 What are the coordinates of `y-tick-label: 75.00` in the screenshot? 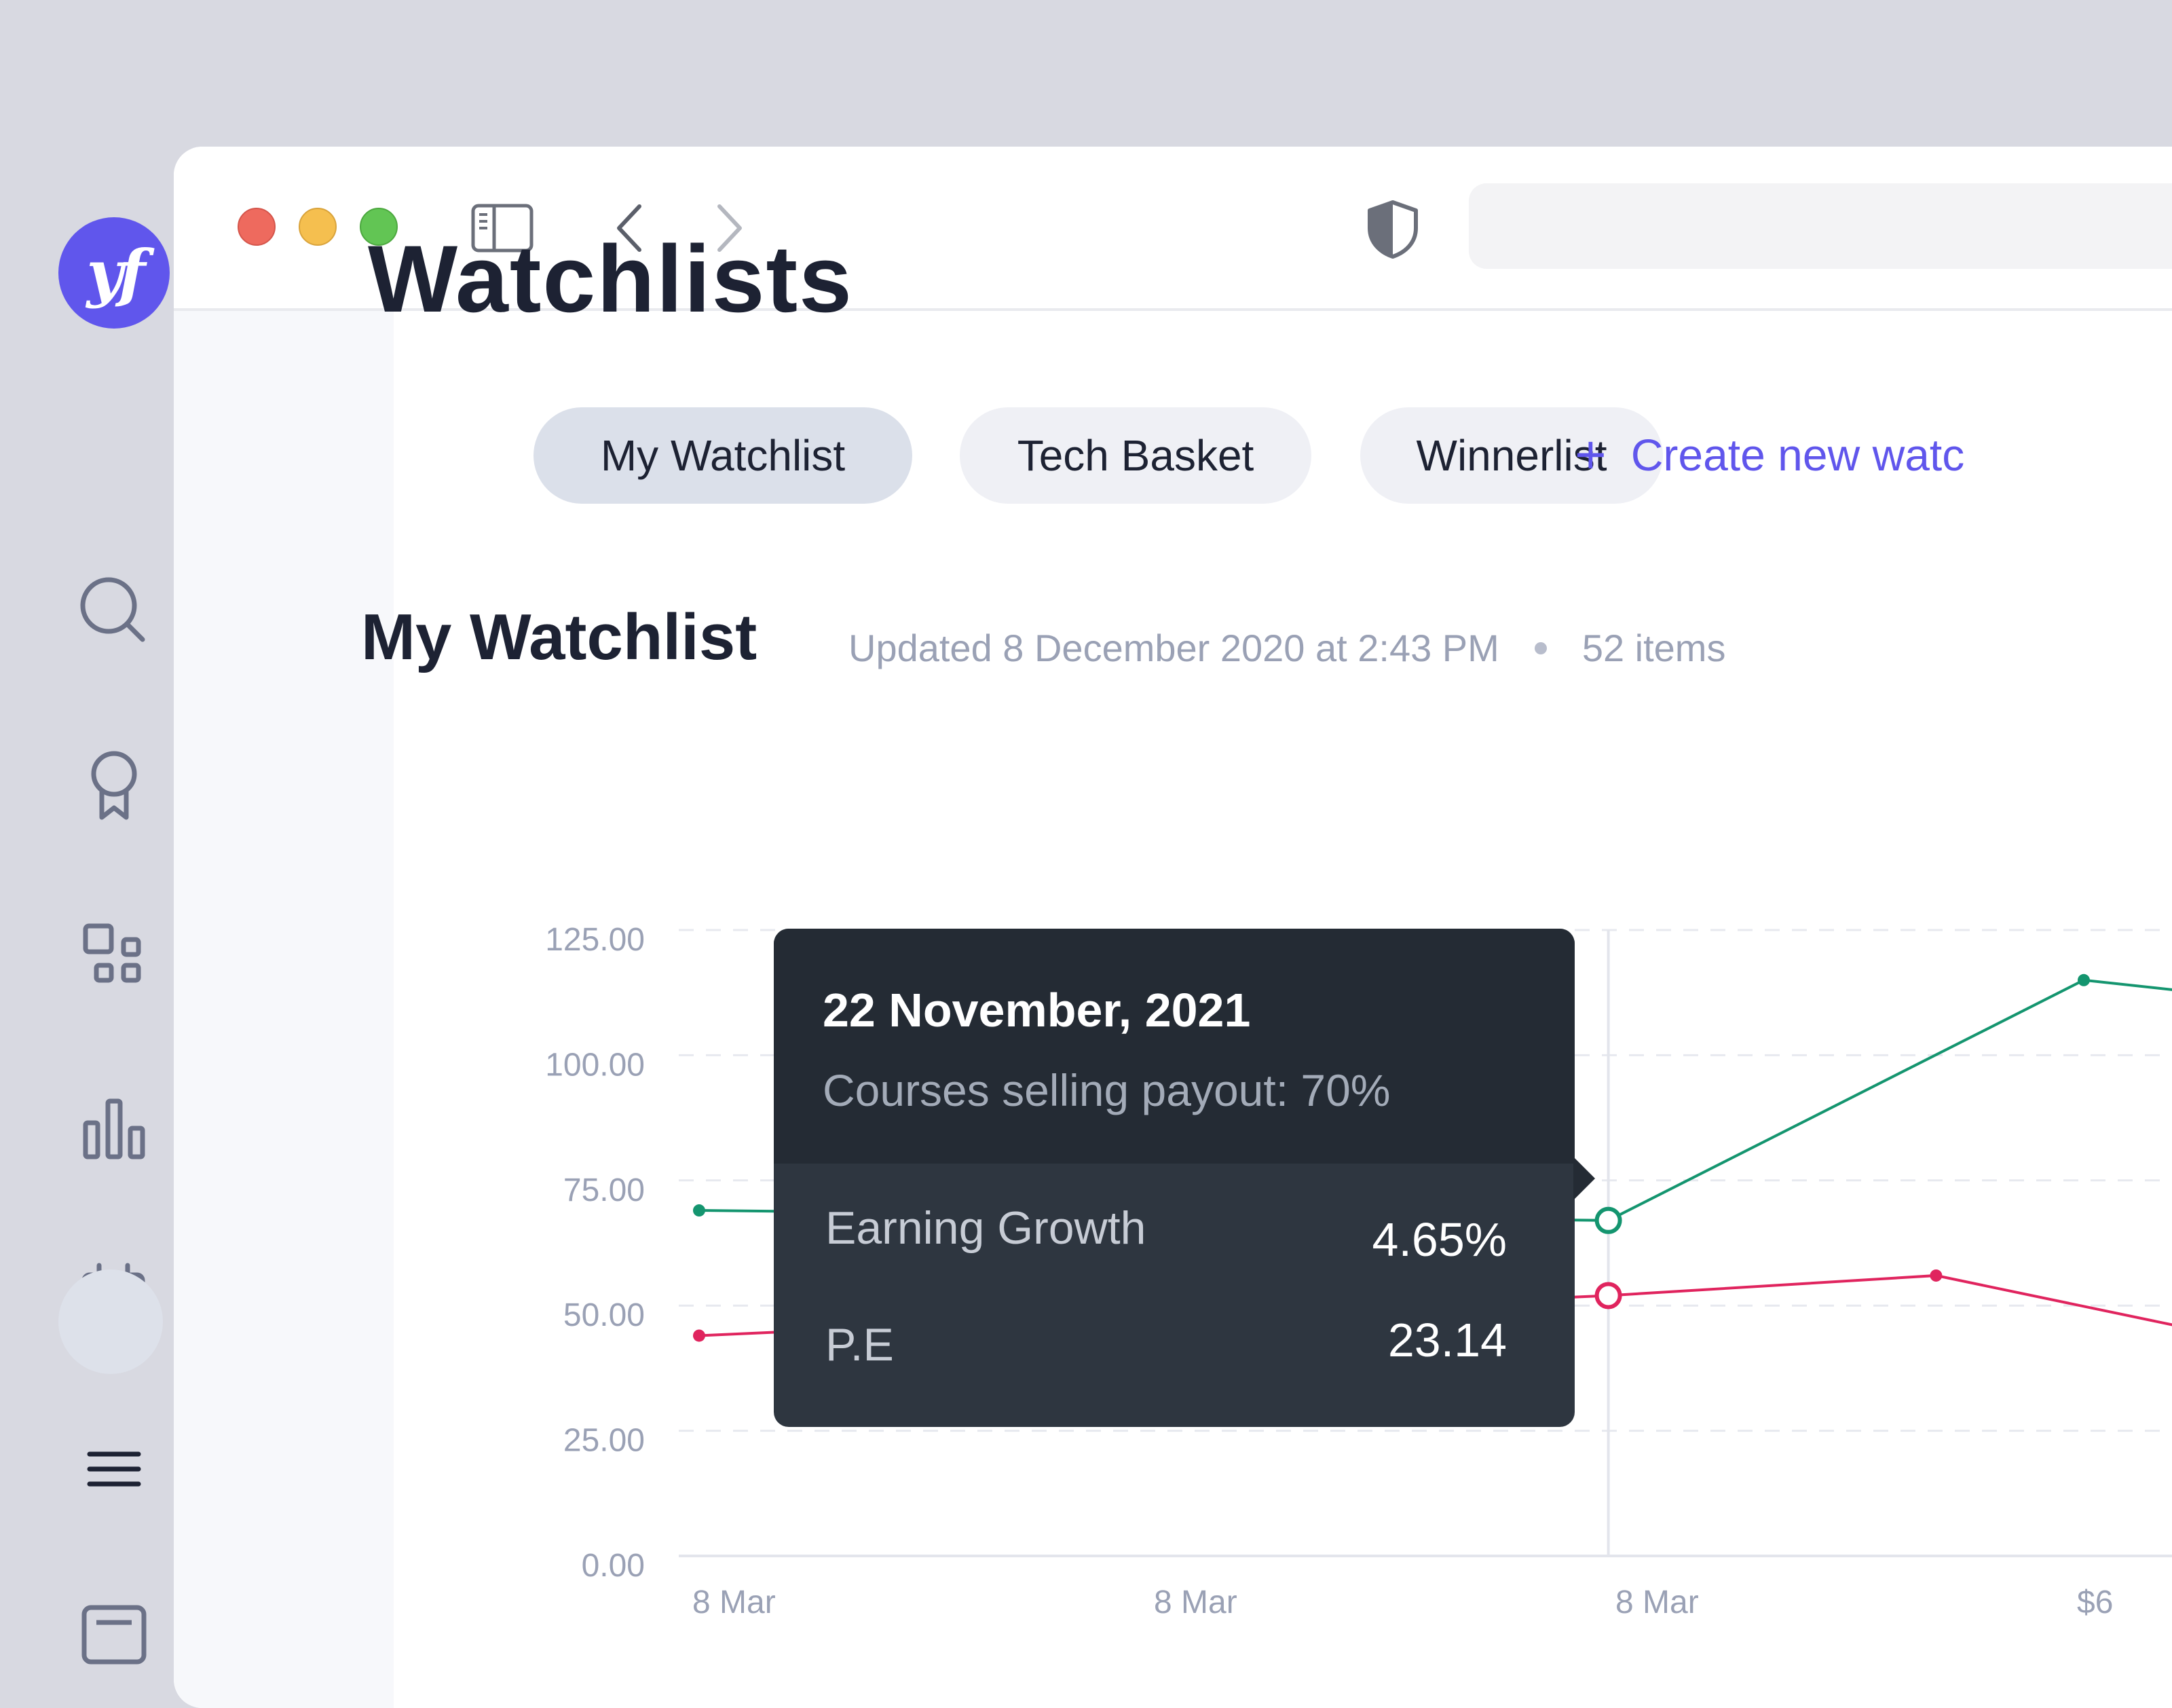 It's located at (604, 1190).